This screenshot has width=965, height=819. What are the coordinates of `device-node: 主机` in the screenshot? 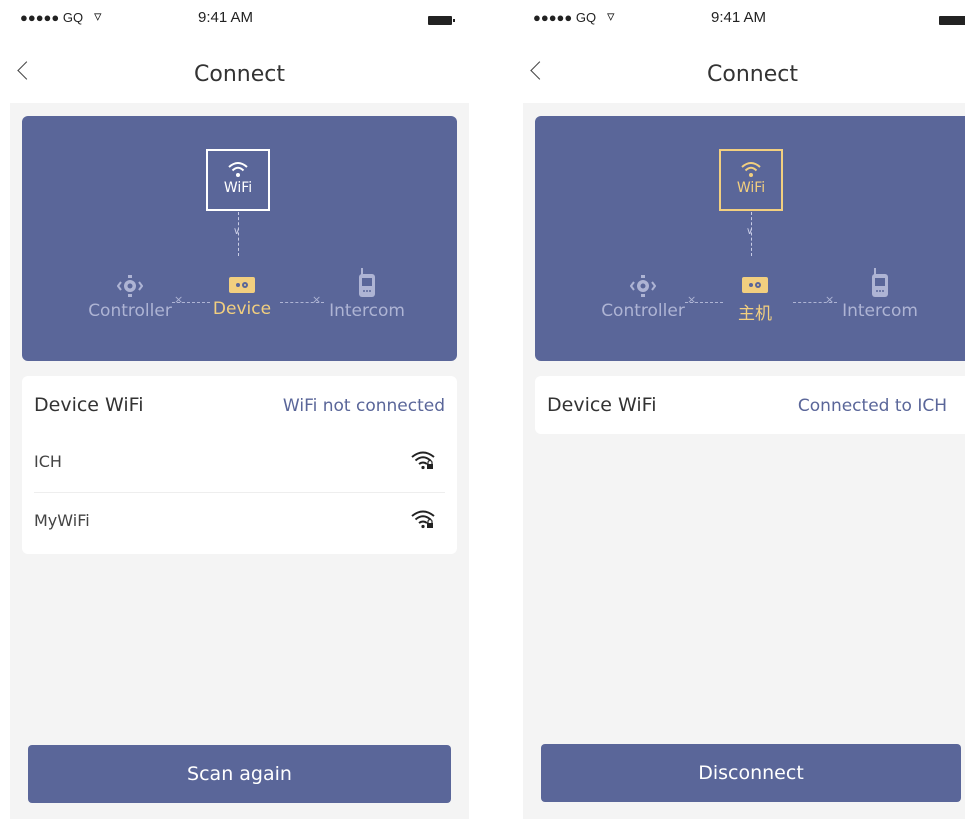 It's located at (755, 299).